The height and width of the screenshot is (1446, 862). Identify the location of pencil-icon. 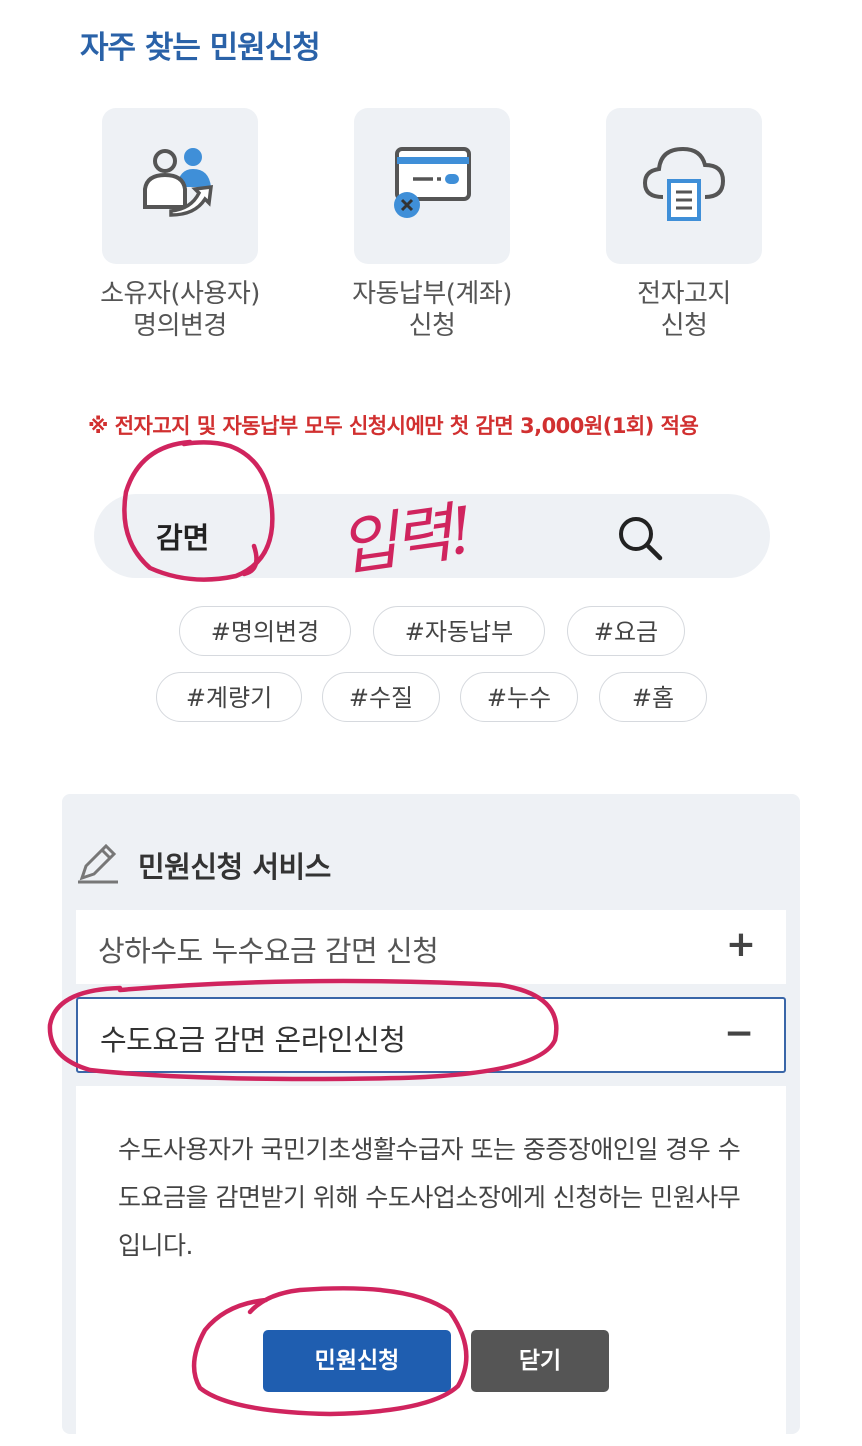
(98, 863).